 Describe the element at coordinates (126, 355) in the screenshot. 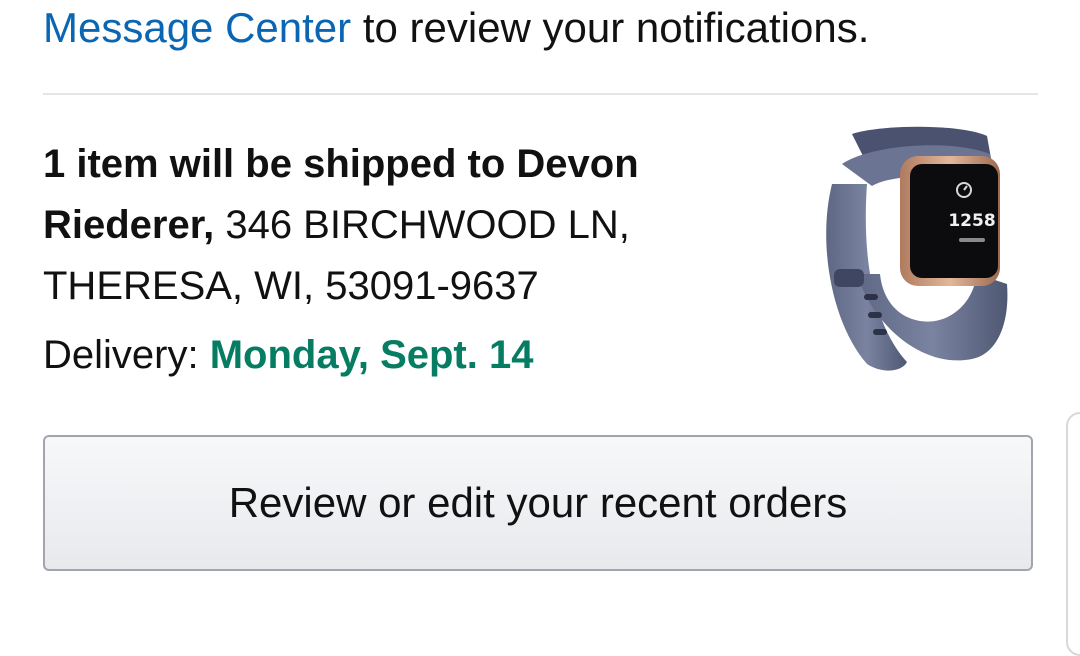

I see `delivery-label: Delivery:` at that location.